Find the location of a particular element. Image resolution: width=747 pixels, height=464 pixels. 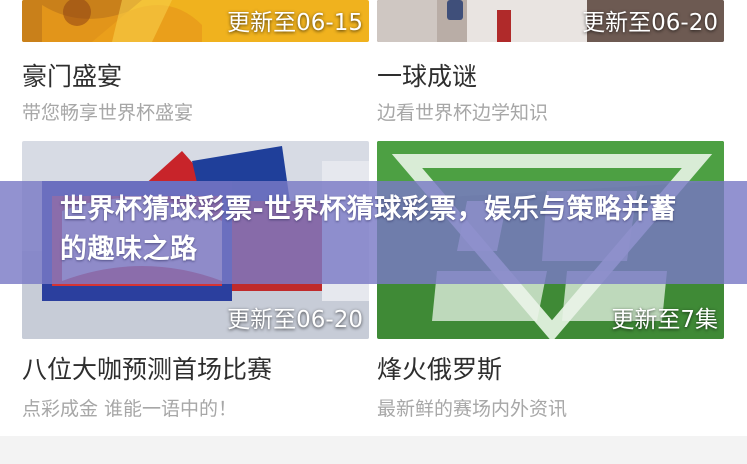

card-subtitle: 边看世界杯边学知识 is located at coordinates (463, 113).